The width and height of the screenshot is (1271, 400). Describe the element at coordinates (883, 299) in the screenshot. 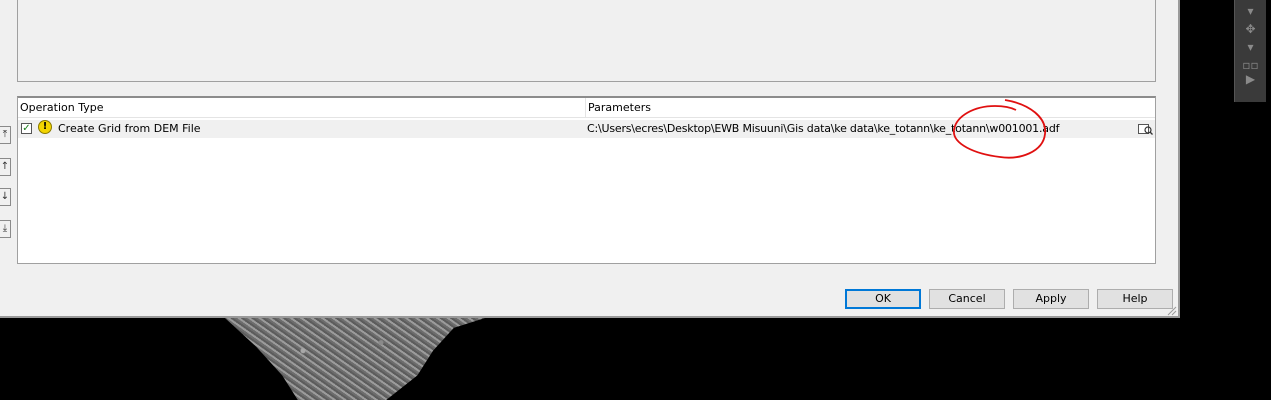

I see `ok-button: OK` at that location.